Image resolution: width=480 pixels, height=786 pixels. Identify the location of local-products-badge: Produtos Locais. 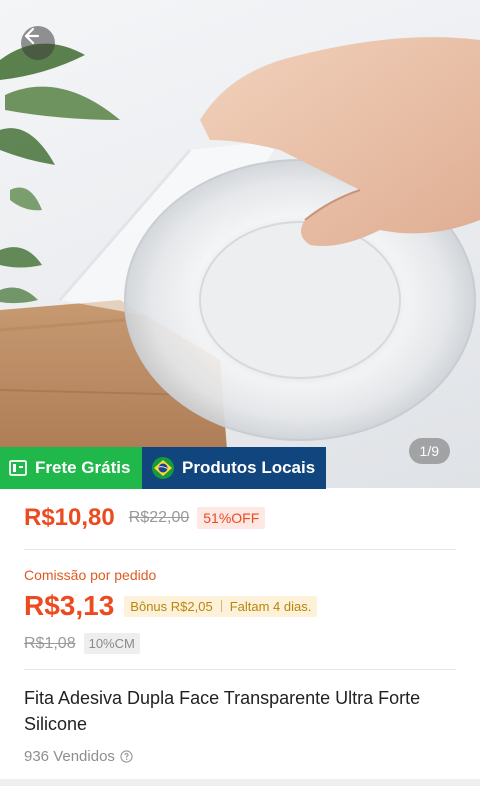
(234, 468).